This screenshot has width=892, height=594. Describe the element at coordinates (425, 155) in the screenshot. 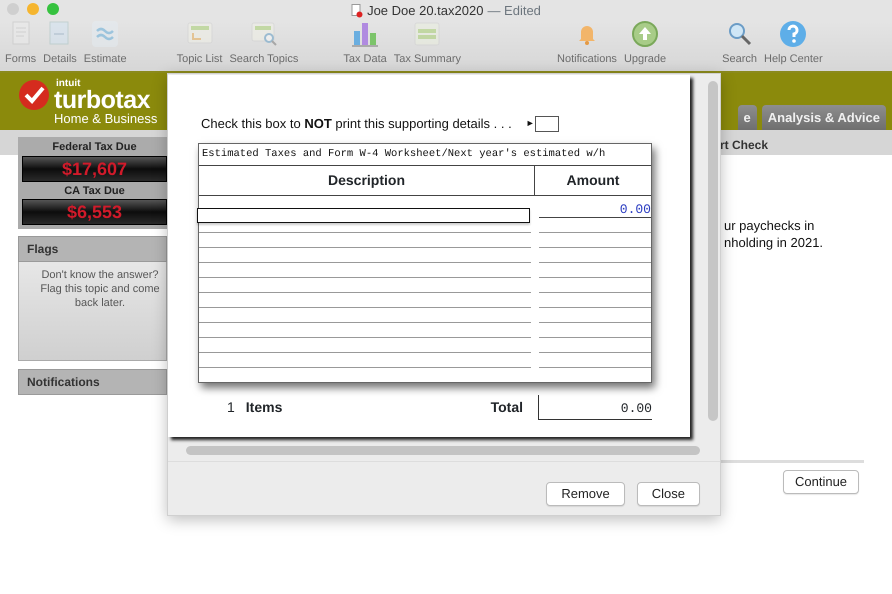

I see `worksheet-title: Estimated Taxes and Form W-4 Worksheet/Next year's estimated w/h` at that location.